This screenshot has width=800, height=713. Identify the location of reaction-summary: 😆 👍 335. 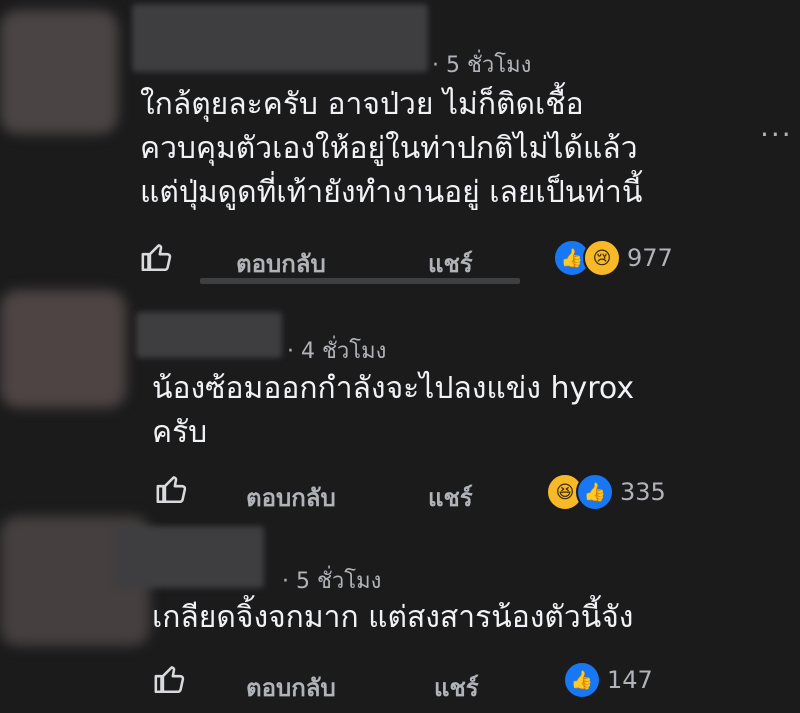
(606, 492).